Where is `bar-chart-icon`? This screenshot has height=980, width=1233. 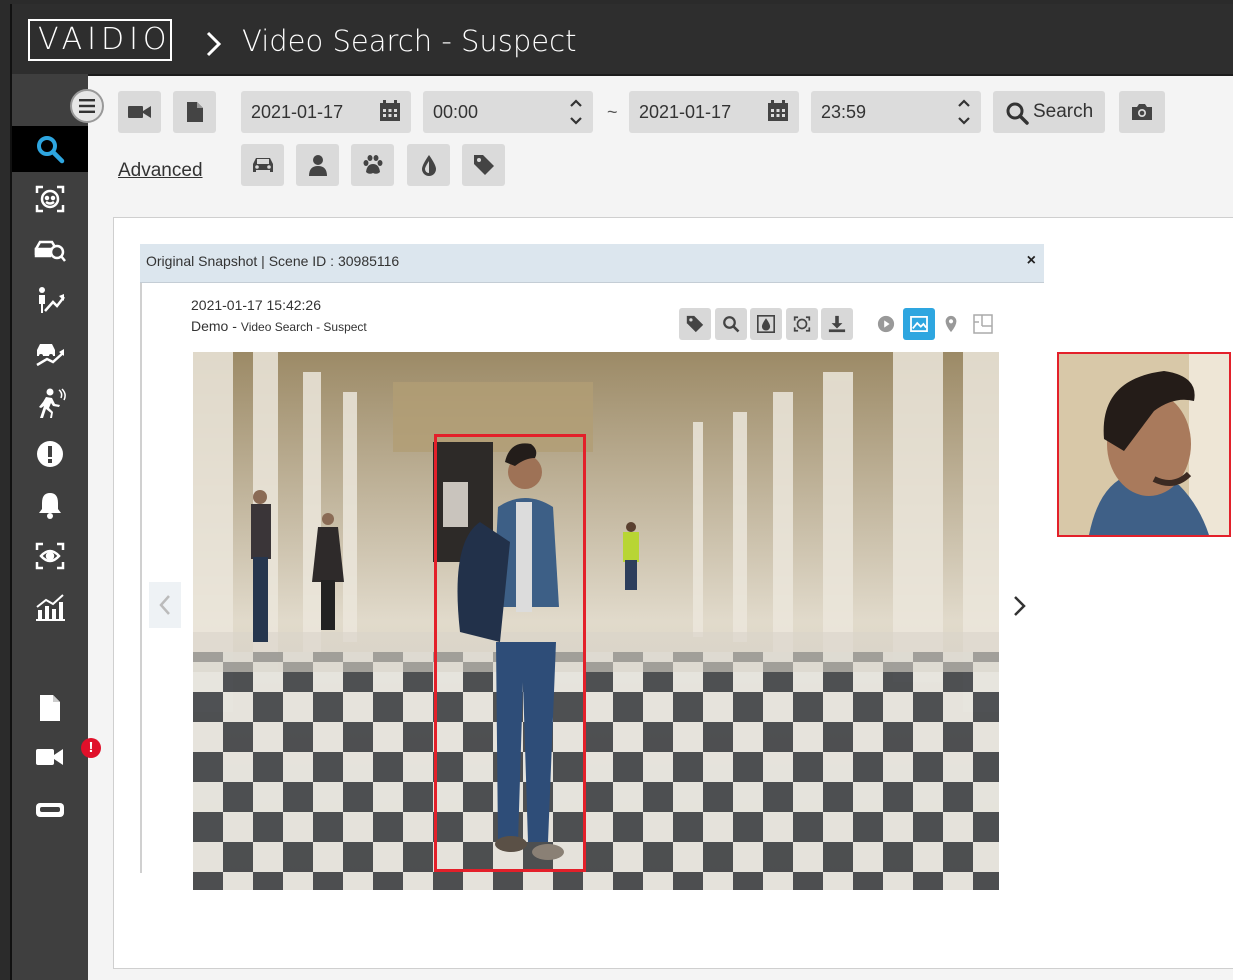
bar-chart-icon is located at coordinates (50, 607).